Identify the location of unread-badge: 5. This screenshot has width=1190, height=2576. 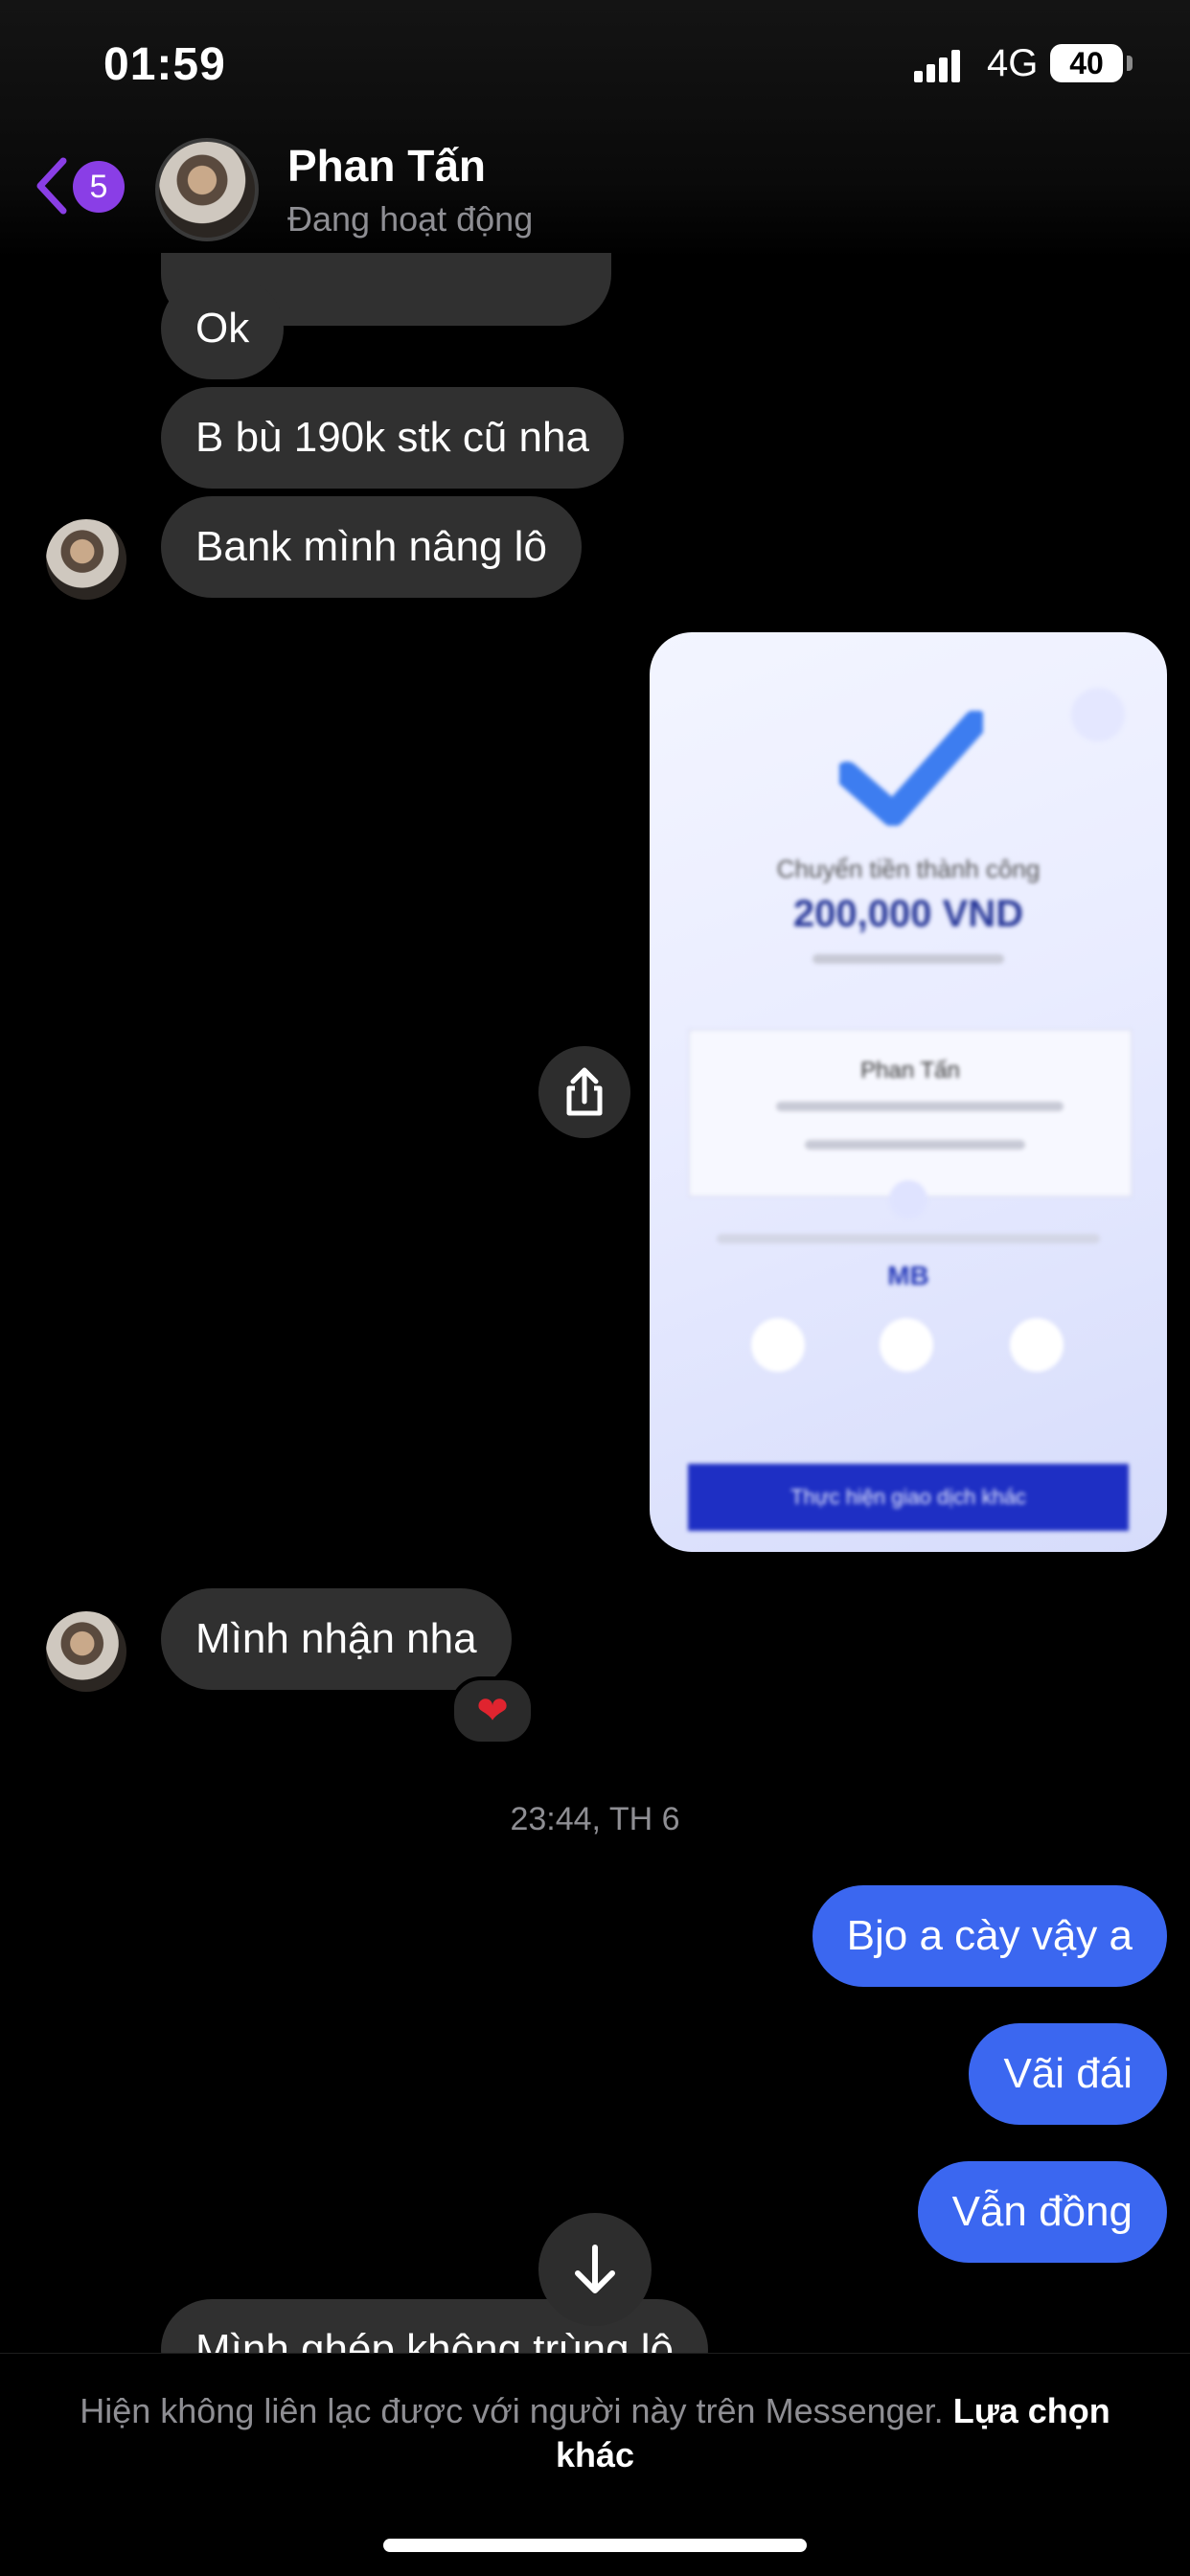
(99, 187).